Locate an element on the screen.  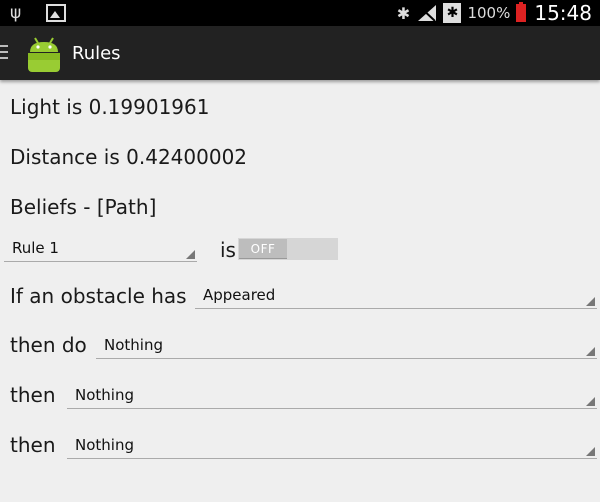
app-title: Rules is located at coordinates (96, 53).